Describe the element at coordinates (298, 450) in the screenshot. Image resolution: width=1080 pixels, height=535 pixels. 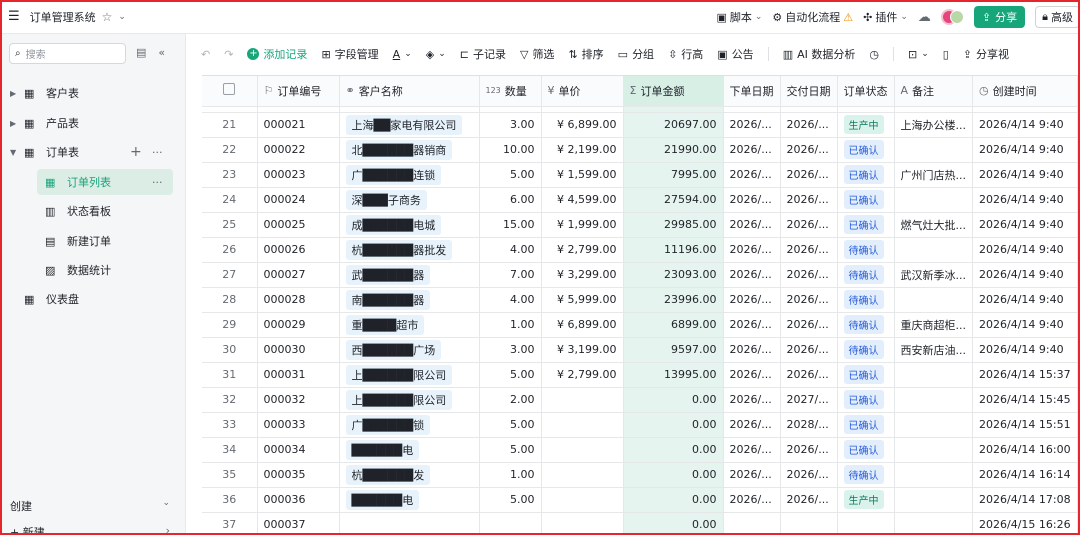
I see `order-id-cell: 000034` at that location.